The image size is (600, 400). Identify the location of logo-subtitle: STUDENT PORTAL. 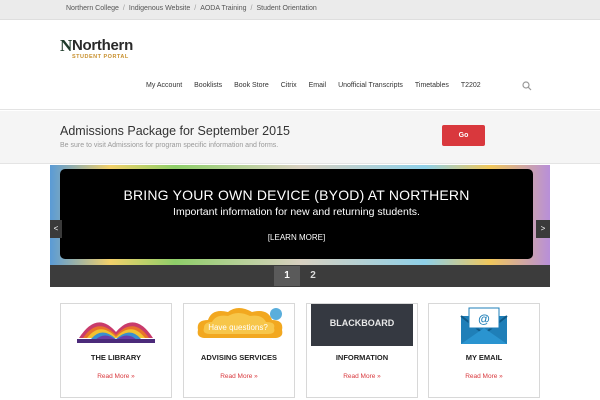
(100, 57).